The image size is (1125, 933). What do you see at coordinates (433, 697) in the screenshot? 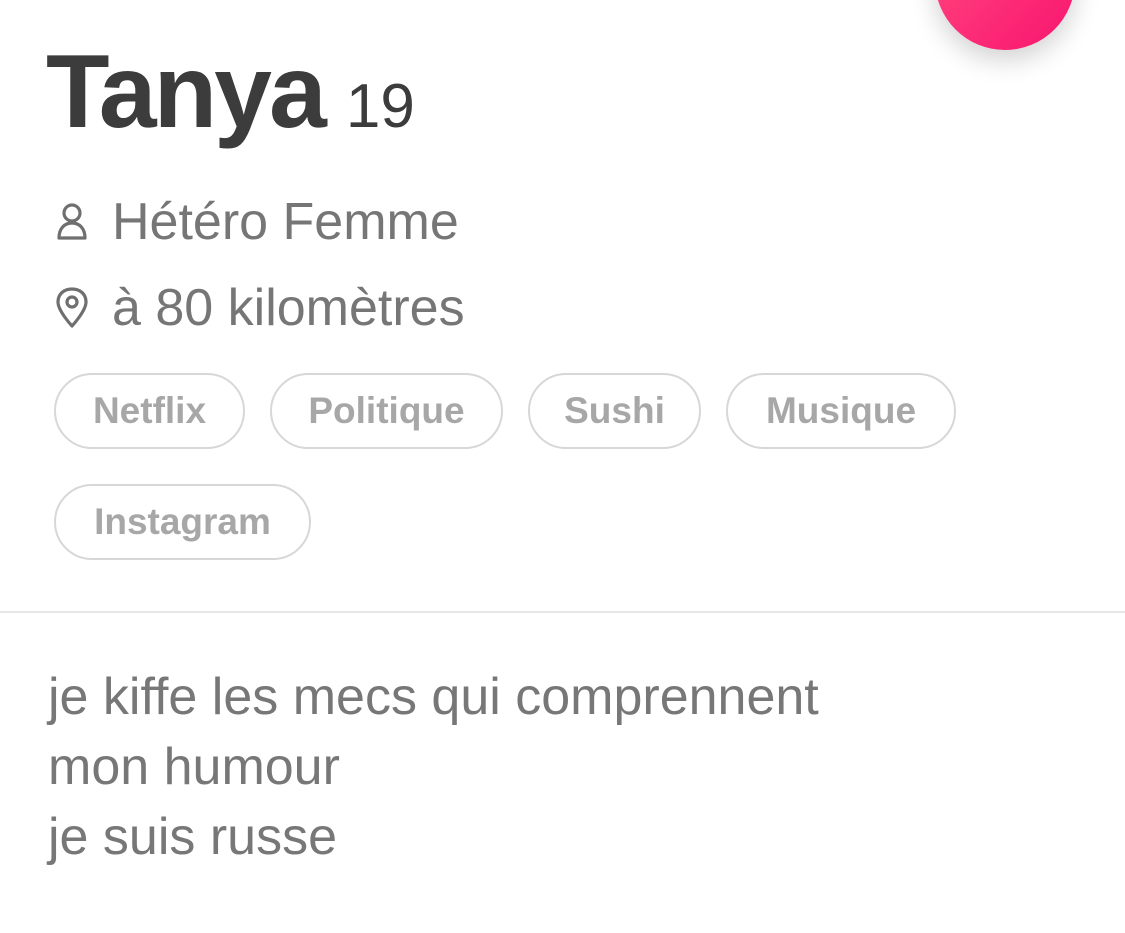
I see `bio-line: je kiffe les mecs qui comprennent` at bounding box center [433, 697].